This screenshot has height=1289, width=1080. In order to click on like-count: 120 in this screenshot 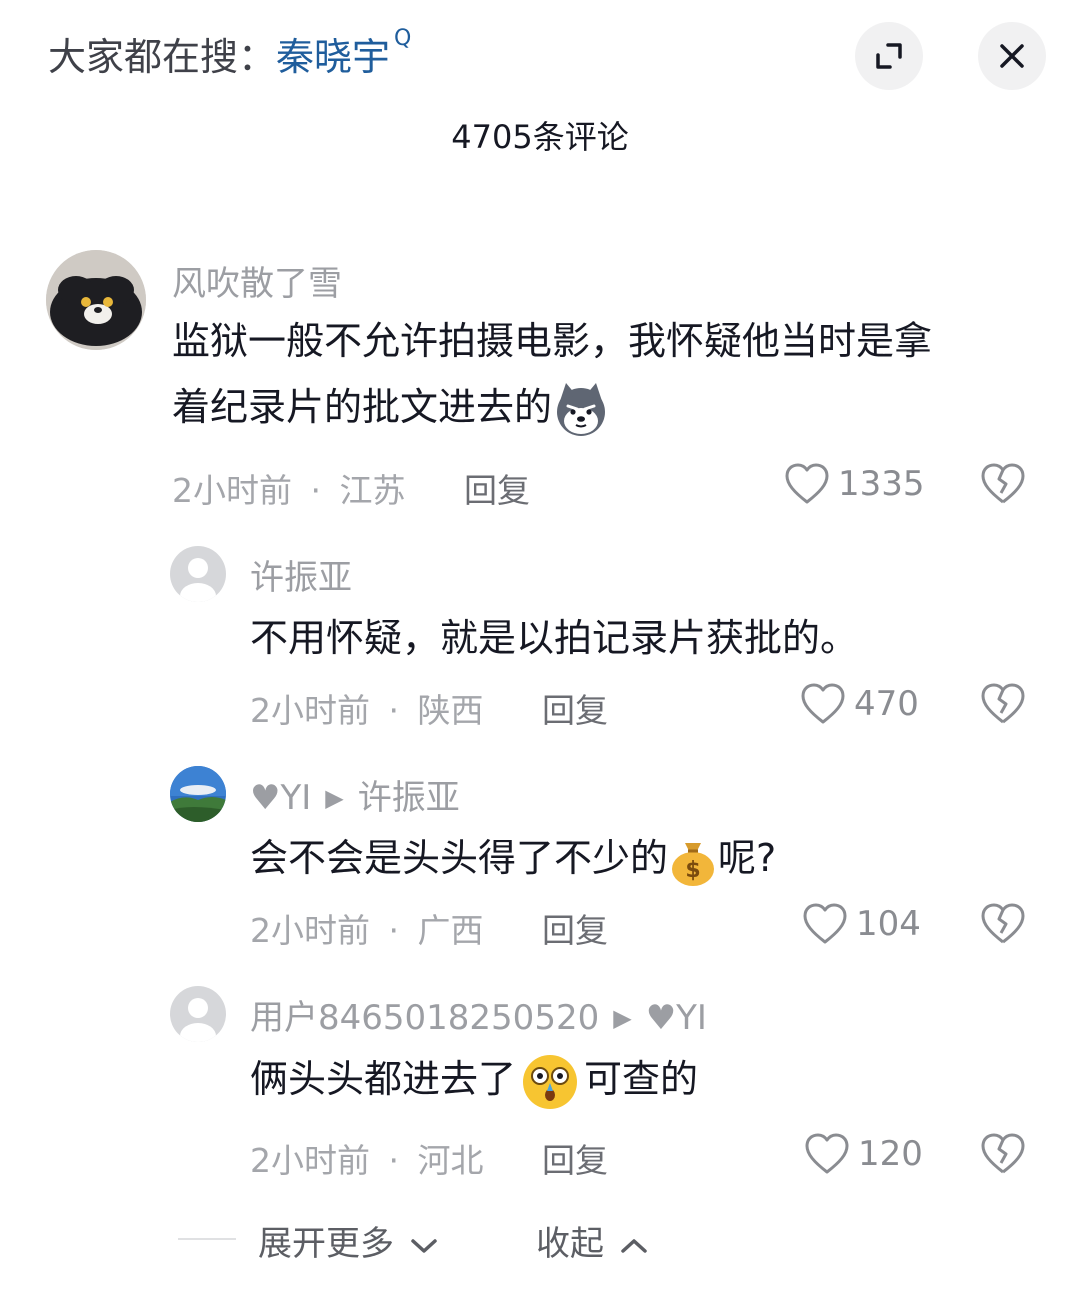, I will do `click(890, 1154)`.